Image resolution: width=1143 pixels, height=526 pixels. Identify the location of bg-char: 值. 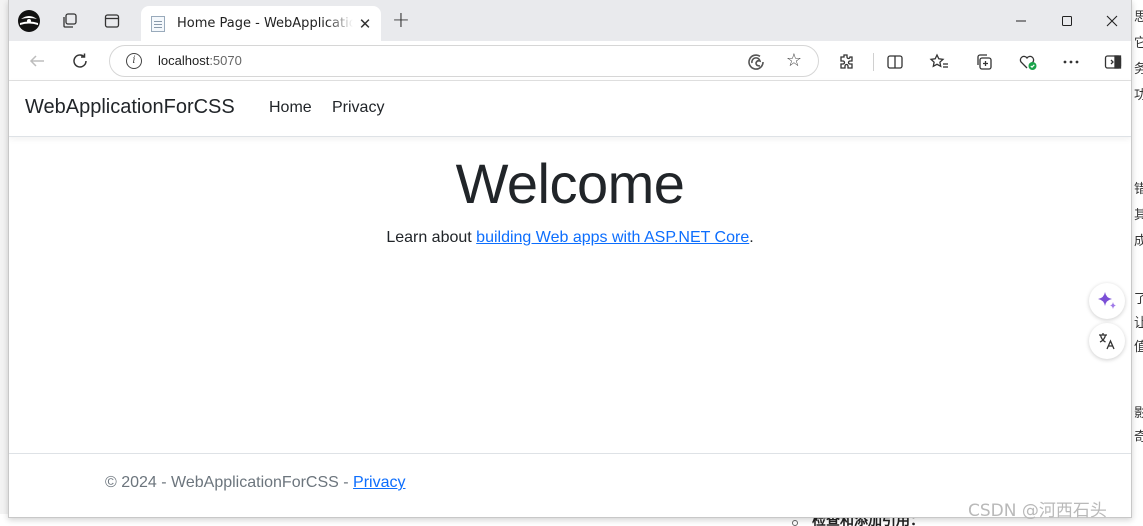
(1138, 347).